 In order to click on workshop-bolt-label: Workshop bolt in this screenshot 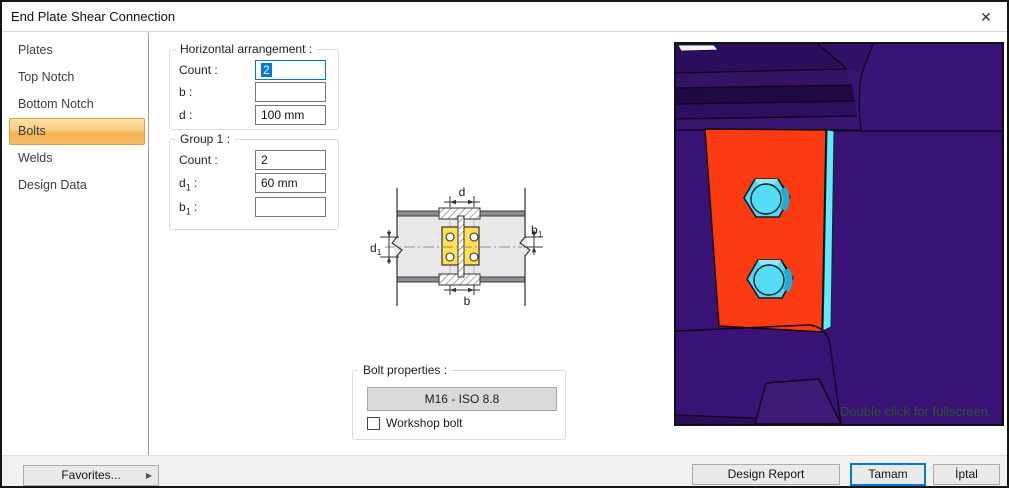, I will do `click(424, 423)`.